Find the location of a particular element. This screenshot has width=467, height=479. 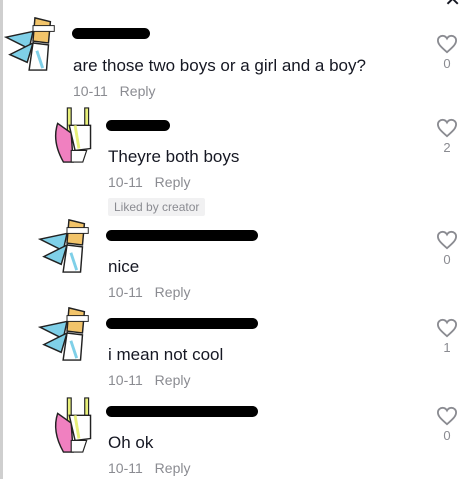

close-icon: ✕ is located at coordinates (452, 5).